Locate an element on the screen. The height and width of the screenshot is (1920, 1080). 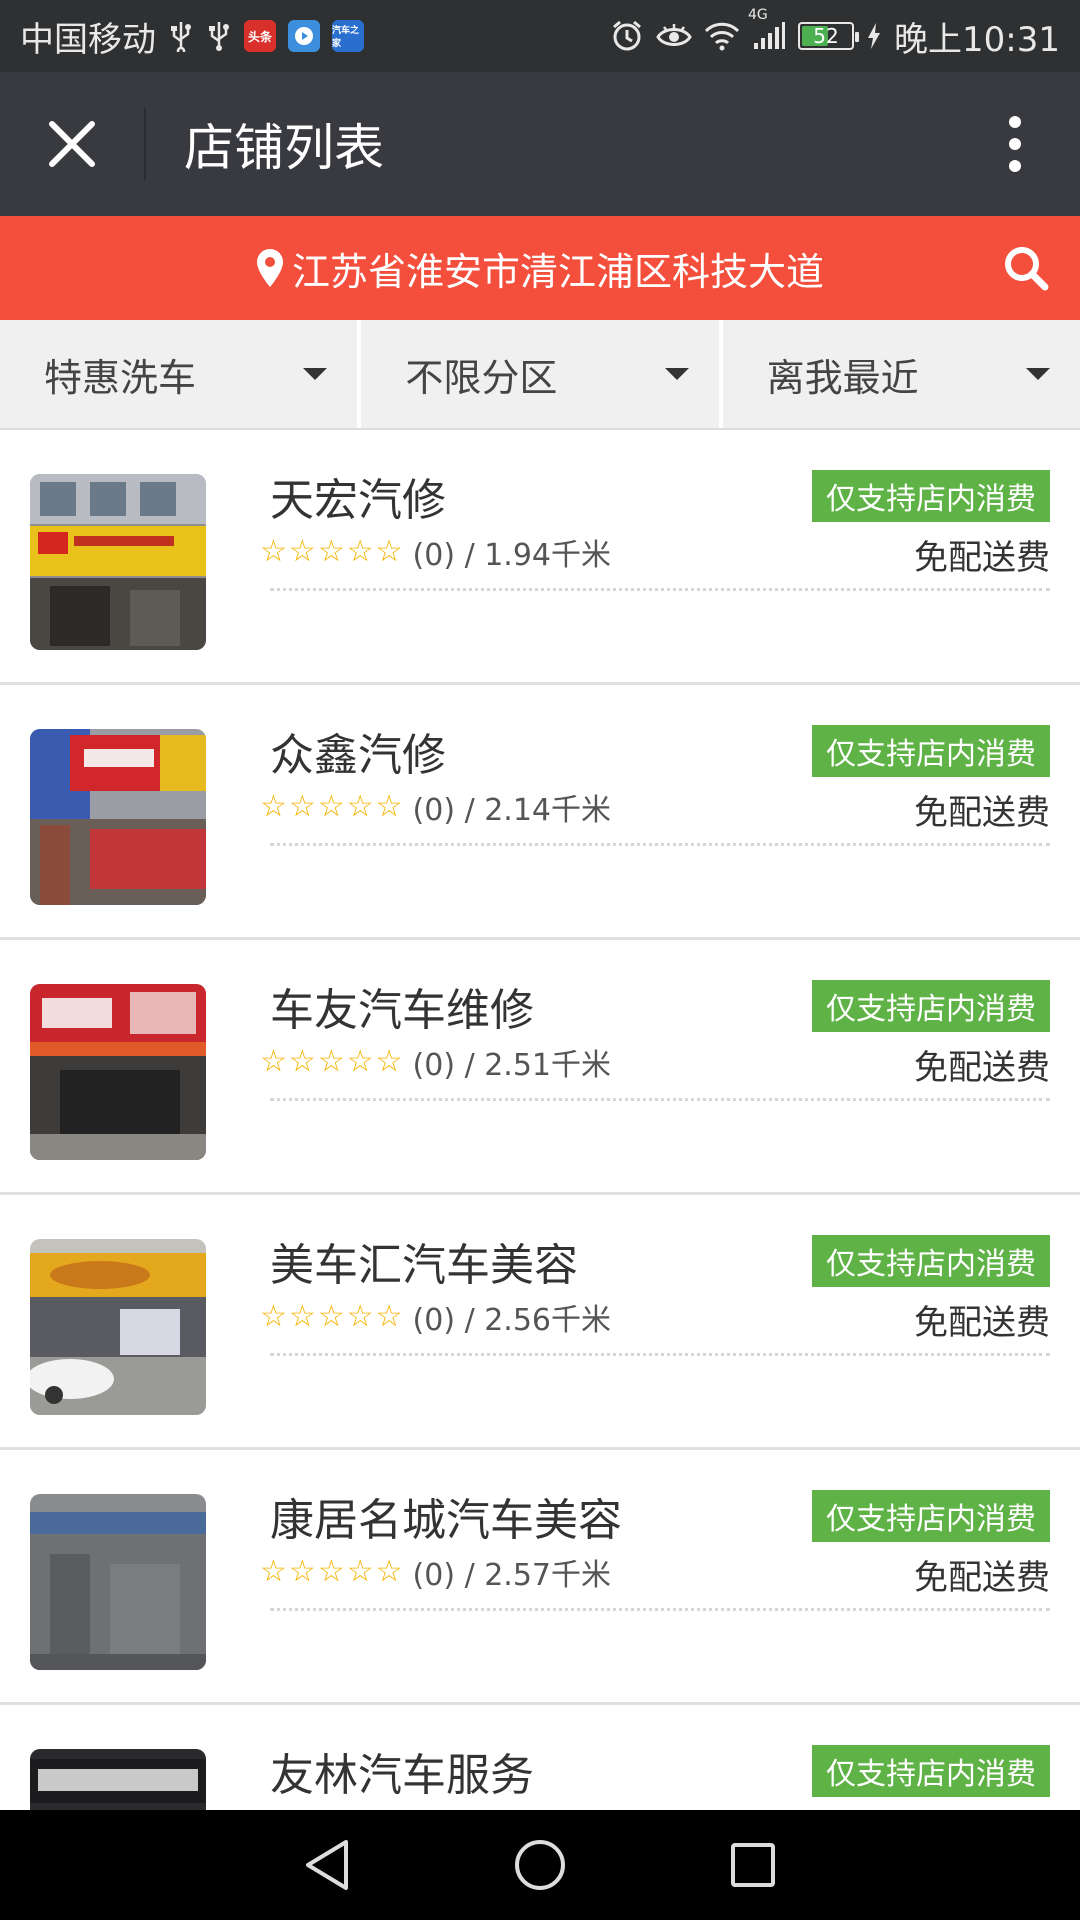
video-app-icon is located at coordinates (304, 36).